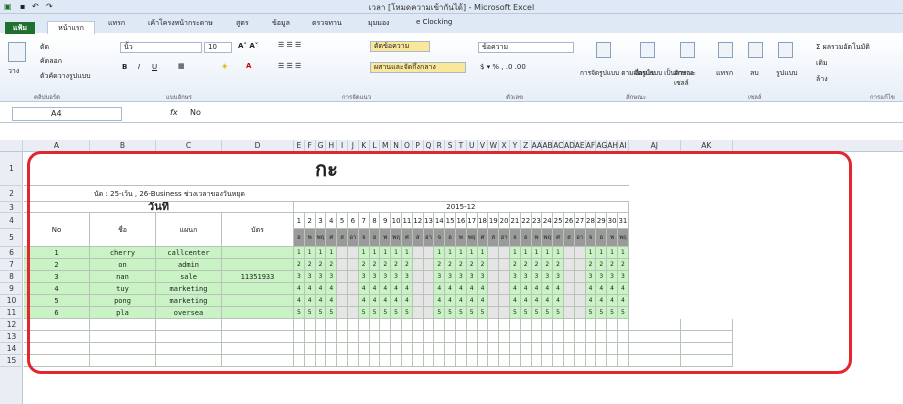  What do you see at coordinates (248, 46) in the screenshot?
I see `grow-font-button: A˄ A˅` at bounding box center [248, 46].